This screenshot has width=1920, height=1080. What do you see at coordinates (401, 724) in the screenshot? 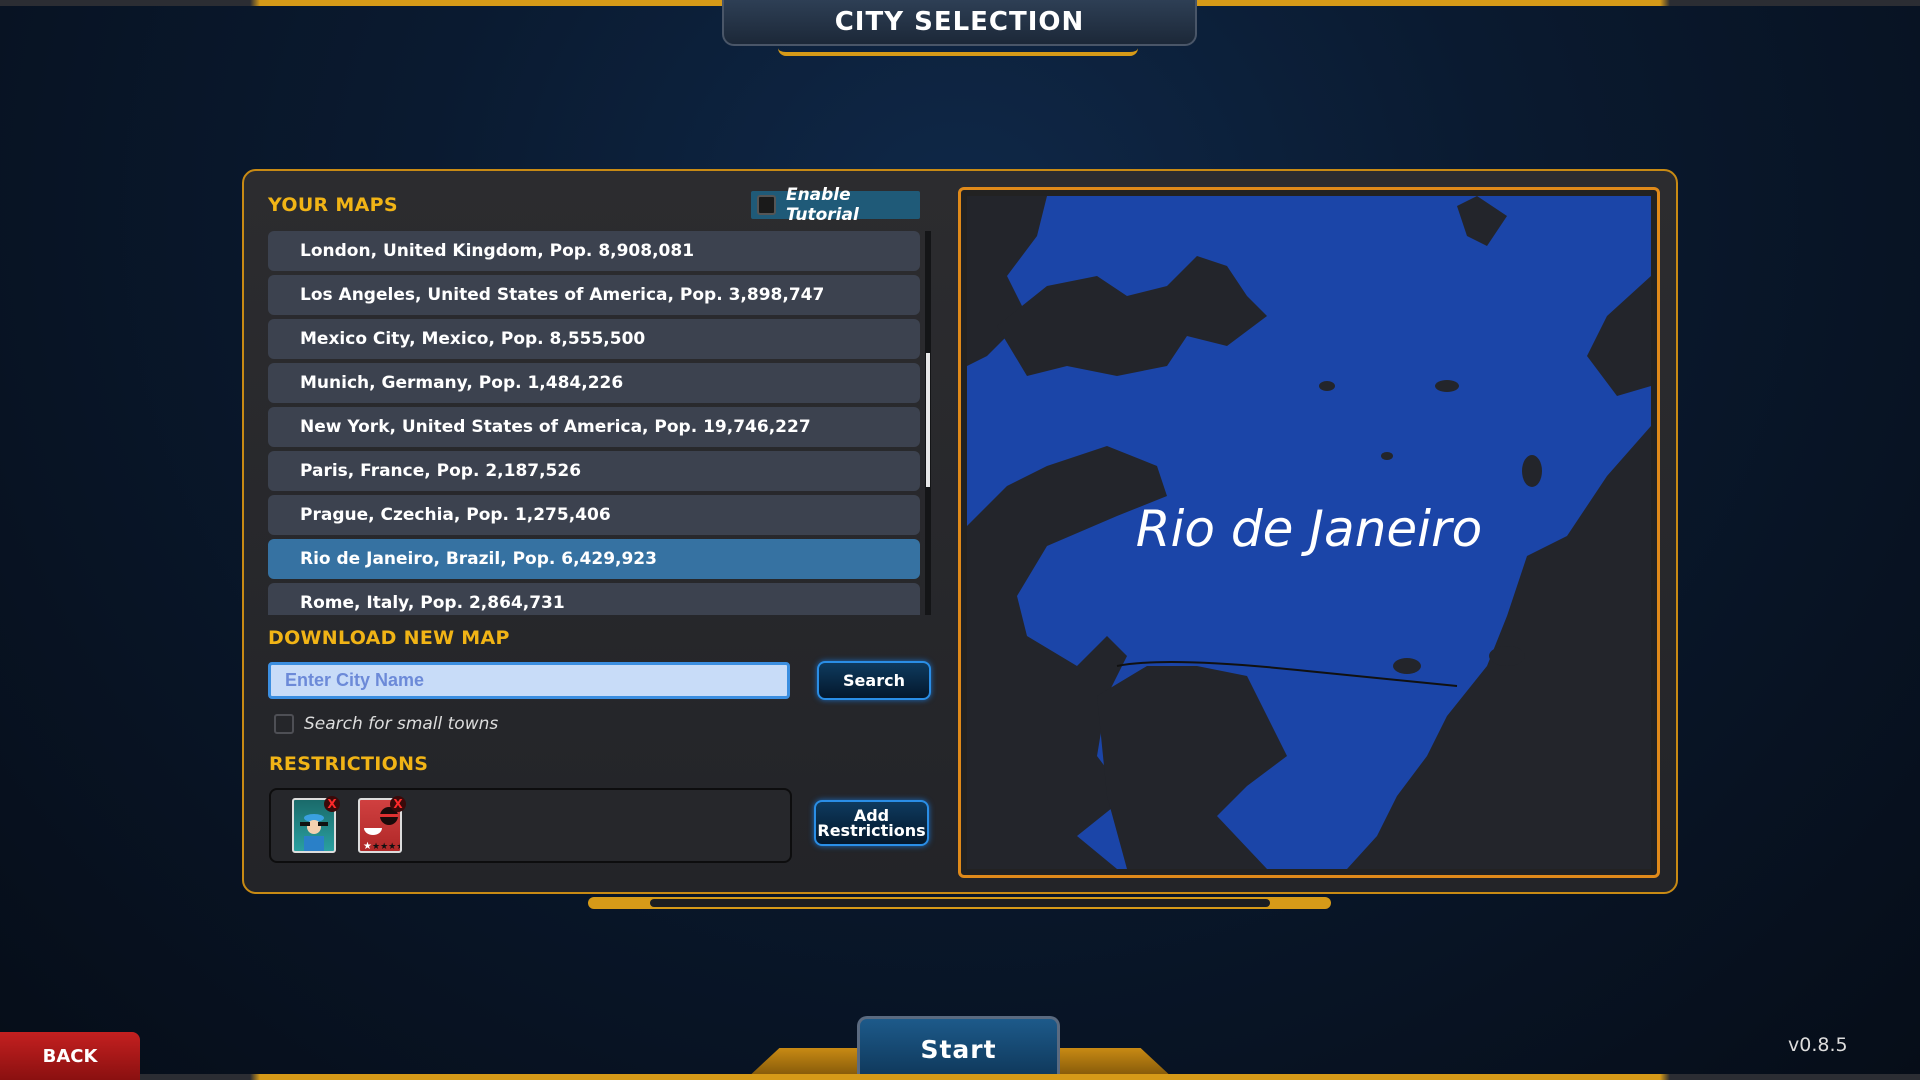
I see `small-towns-label: Search for small towns` at bounding box center [401, 724].